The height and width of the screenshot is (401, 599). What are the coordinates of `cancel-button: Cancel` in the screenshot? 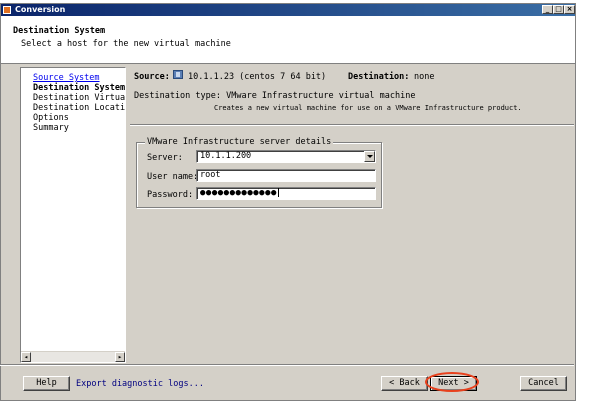 It's located at (543, 383).